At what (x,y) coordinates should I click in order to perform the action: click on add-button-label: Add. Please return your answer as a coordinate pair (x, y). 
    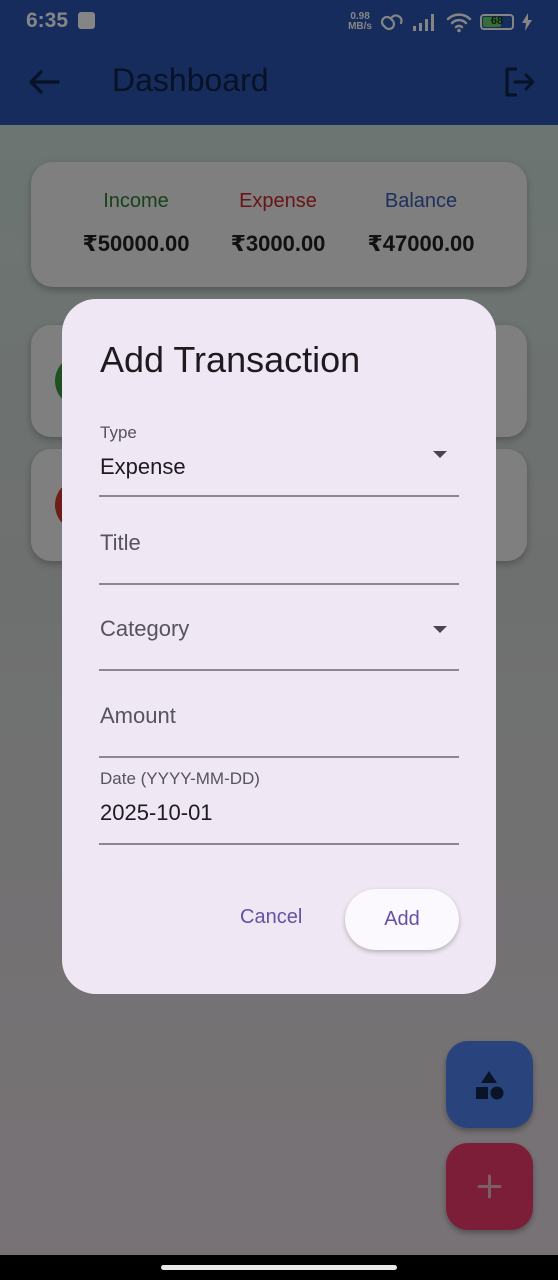
    Looking at the image, I should click on (402, 919).